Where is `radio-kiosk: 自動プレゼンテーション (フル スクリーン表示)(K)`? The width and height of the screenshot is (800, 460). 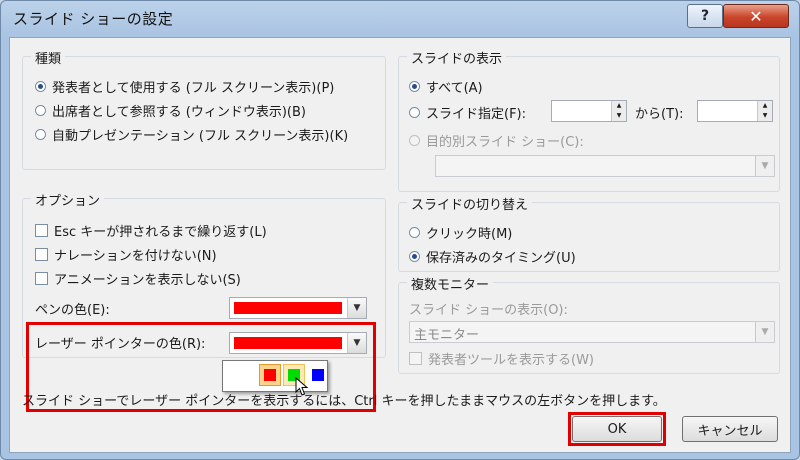 radio-kiosk: 自動プレゼンテーション (フル スクリーン表示)(K) is located at coordinates (191, 134).